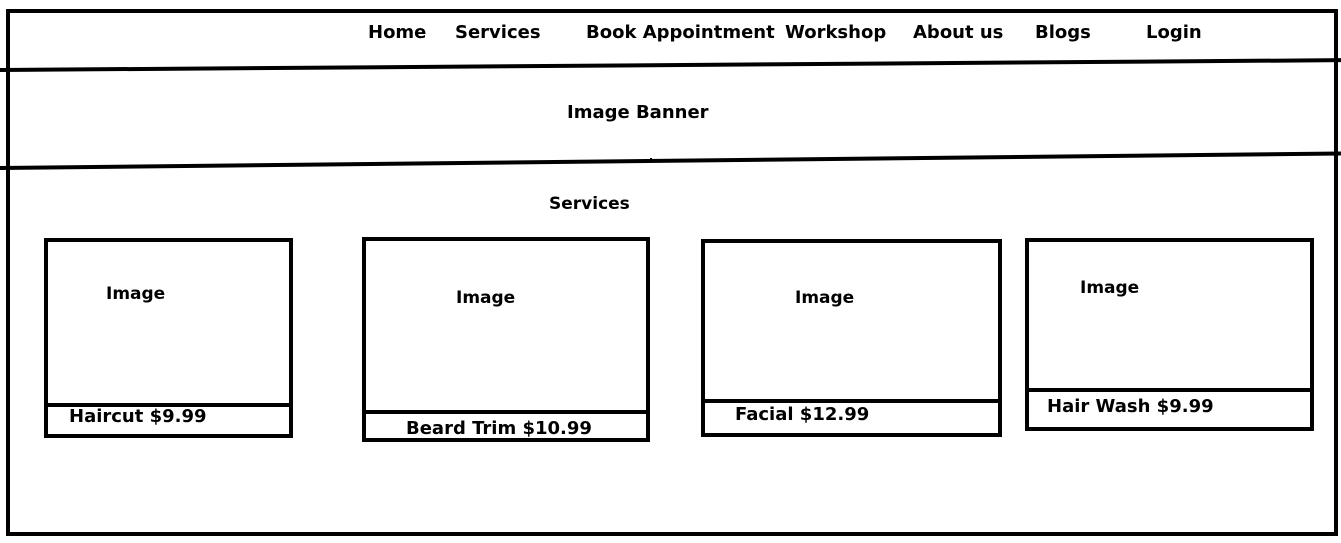  I want to click on nav-book-appointment: Book Appointment, so click(680, 33).